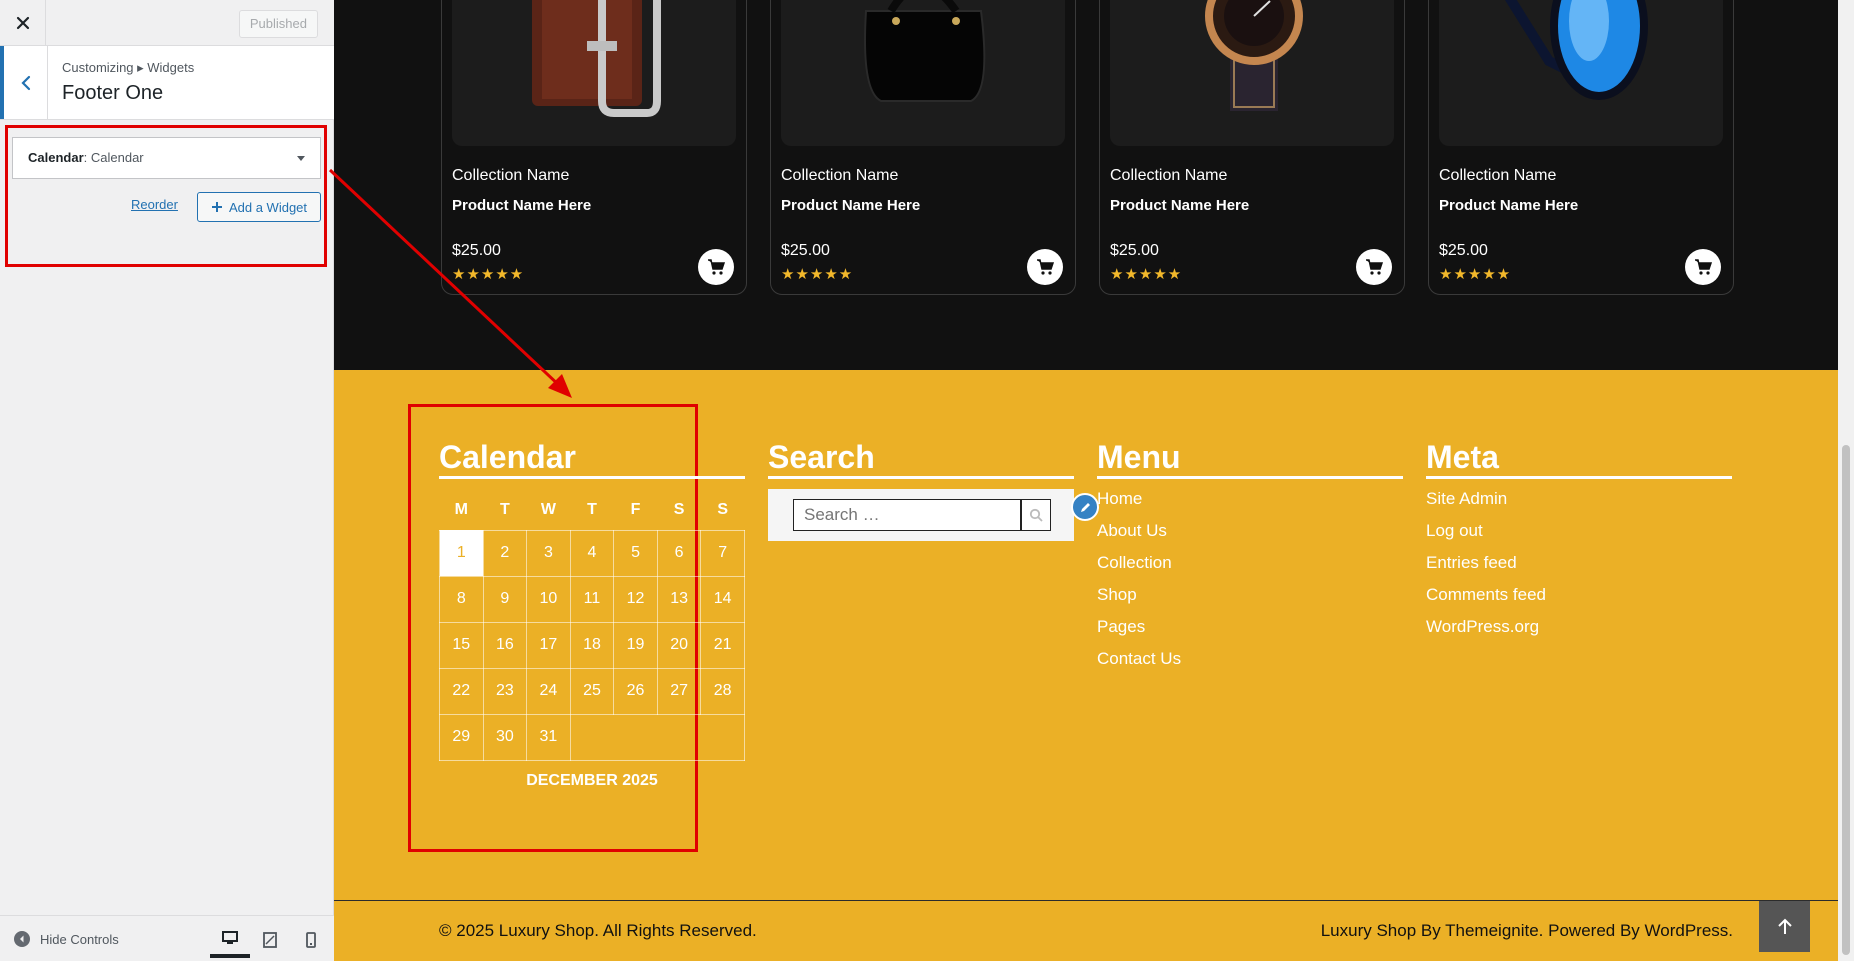 The image size is (1854, 961). Describe the element at coordinates (23, 23) in the screenshot. I see `close-customizer-button` at that location.